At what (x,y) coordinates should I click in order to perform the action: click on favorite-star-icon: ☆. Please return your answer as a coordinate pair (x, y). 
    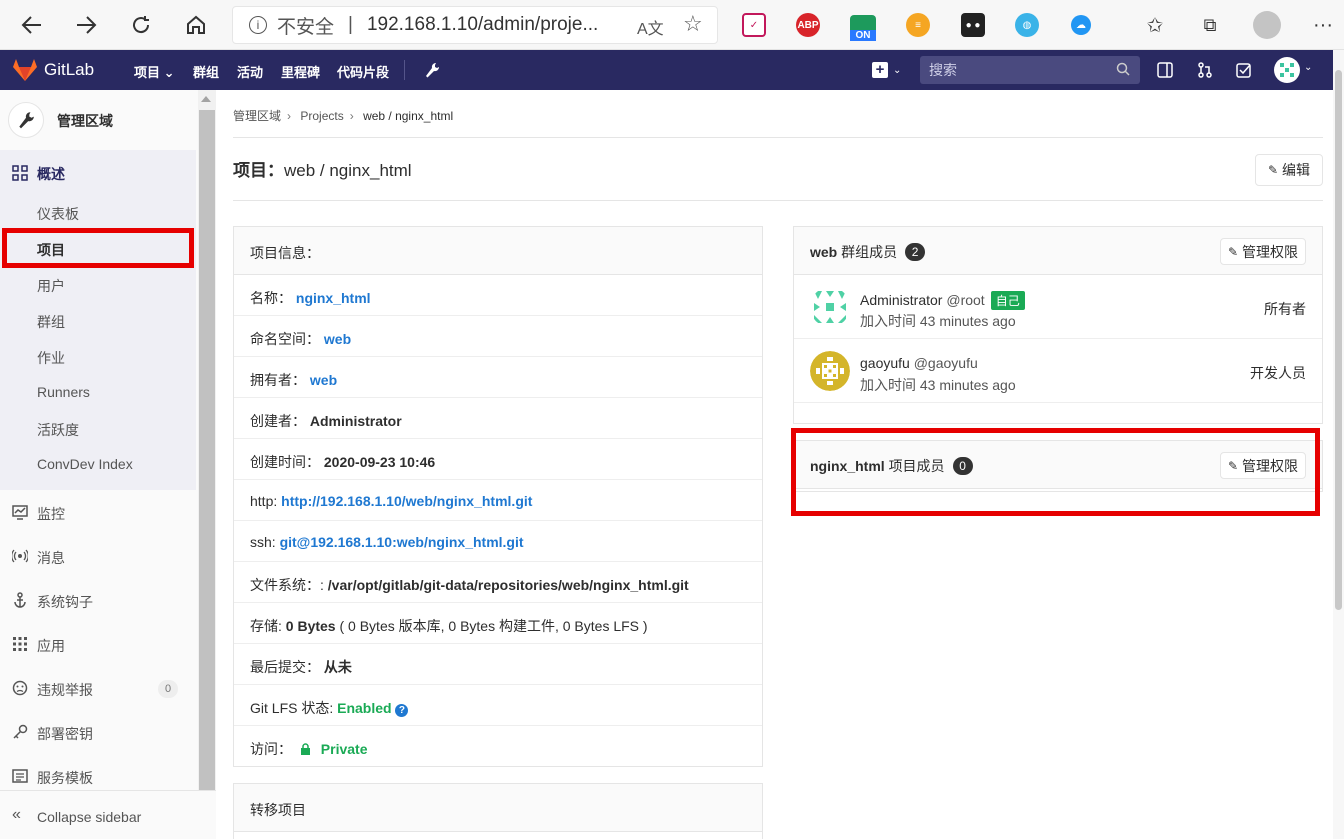
    Looking at the image, I should click on (693, 24).